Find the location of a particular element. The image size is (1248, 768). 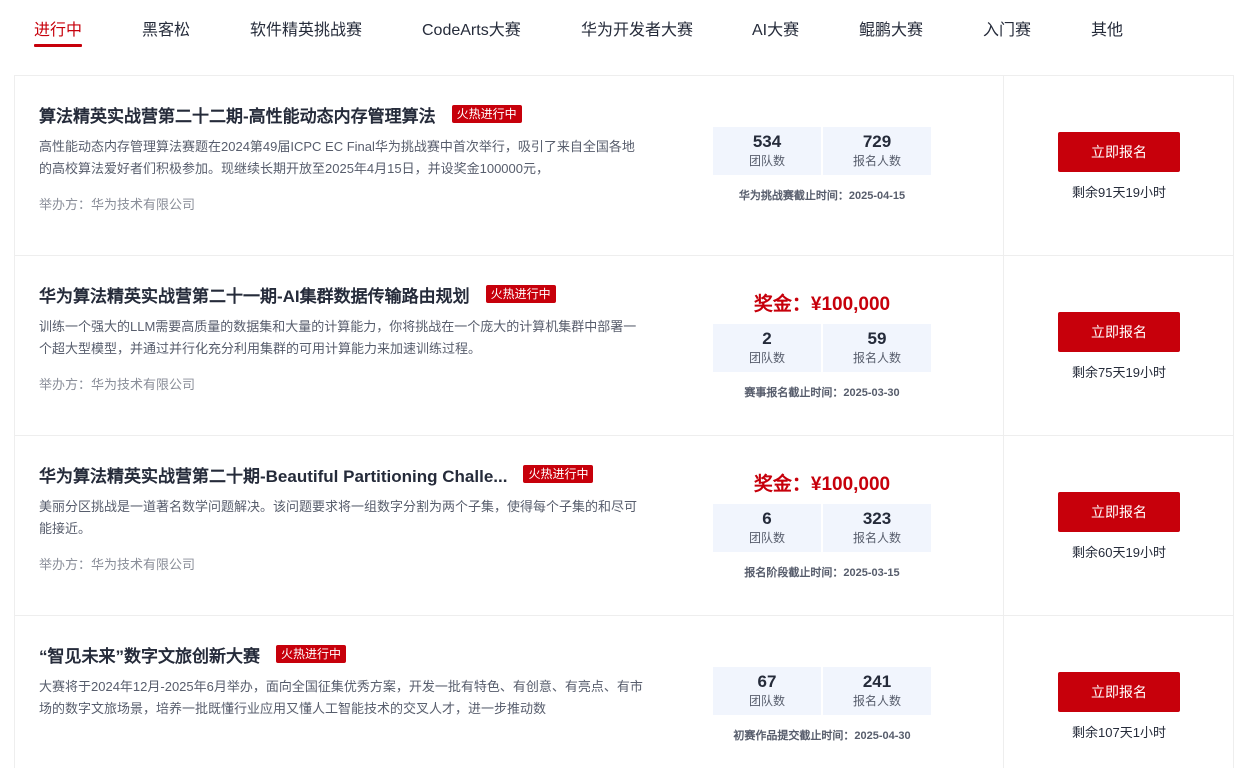

team-count: 67 is located at coordinates (767, 681).